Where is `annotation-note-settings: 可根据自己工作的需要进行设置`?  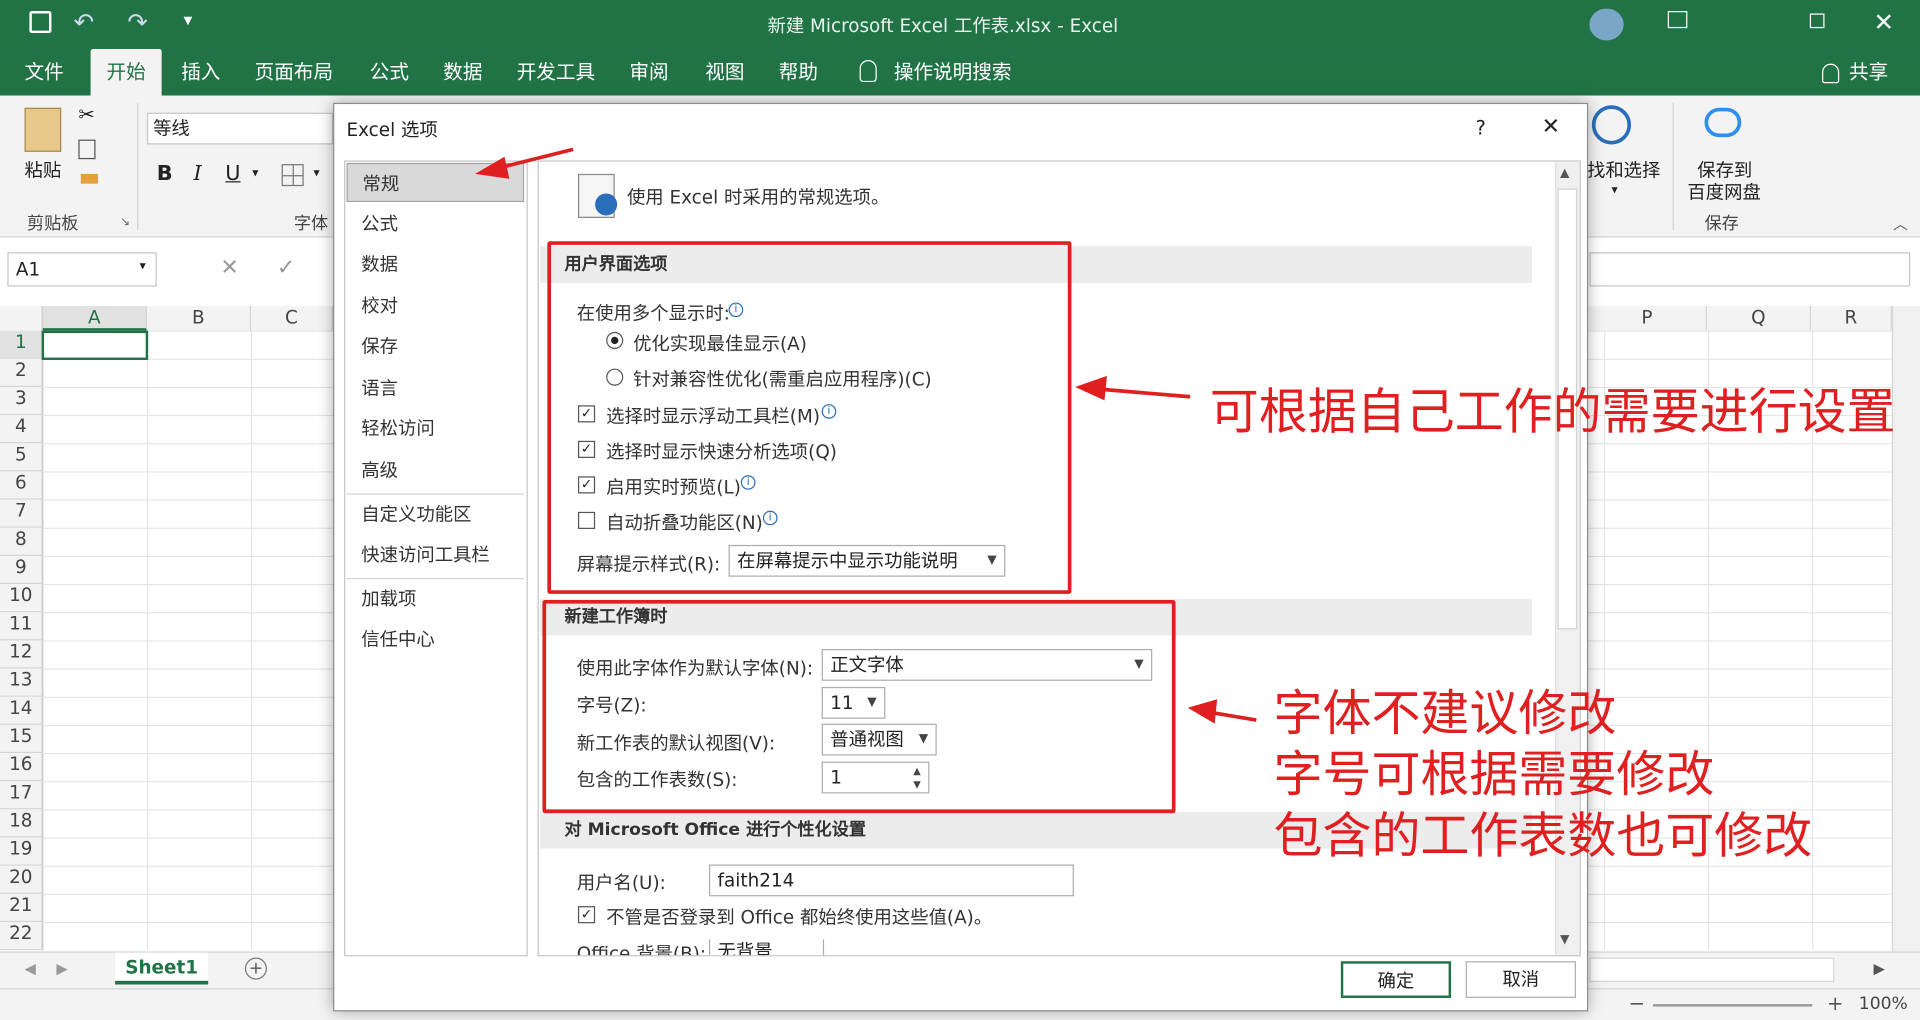 annotation-note-settings: 可根据自己工作的需要进行设置 is located at coordinates (1552, 412).